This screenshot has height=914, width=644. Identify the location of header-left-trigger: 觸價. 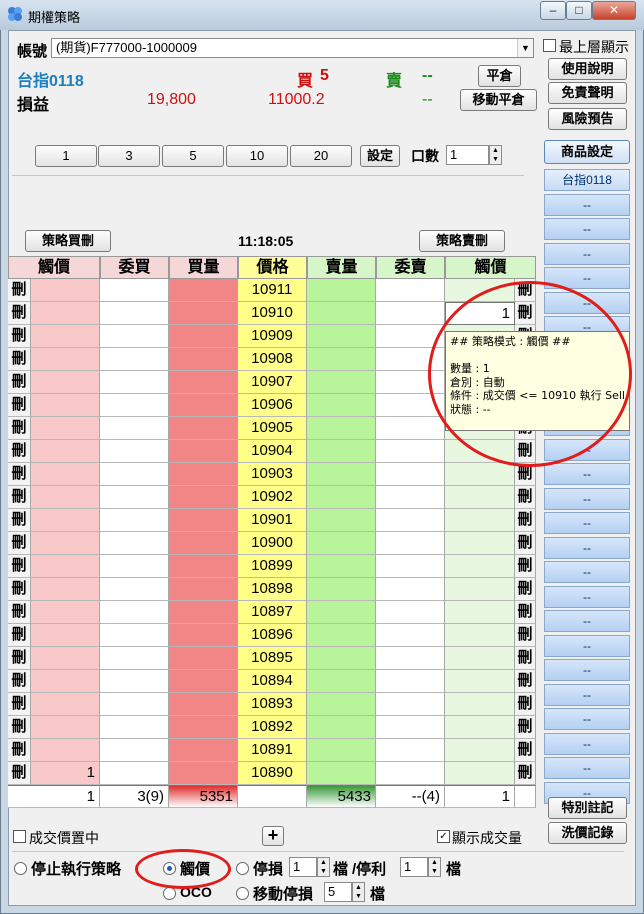
(54, 267).